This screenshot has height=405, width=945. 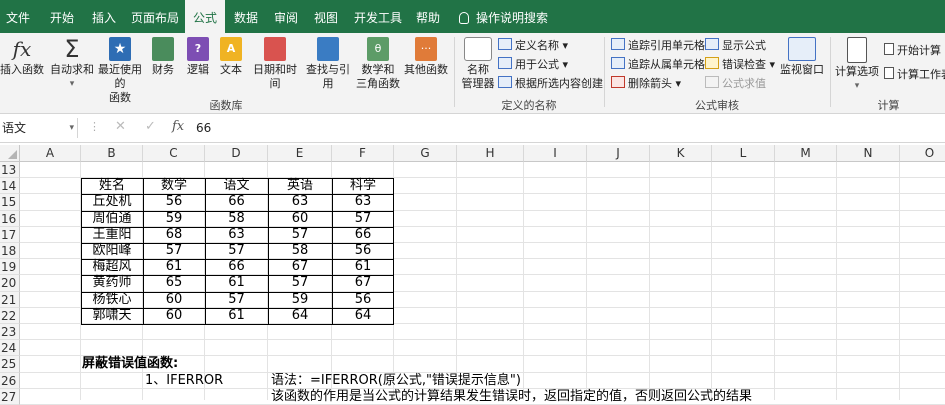 I want to click on create-from-selection-button: 根据所选内容创建, so click(x=550, y=84).